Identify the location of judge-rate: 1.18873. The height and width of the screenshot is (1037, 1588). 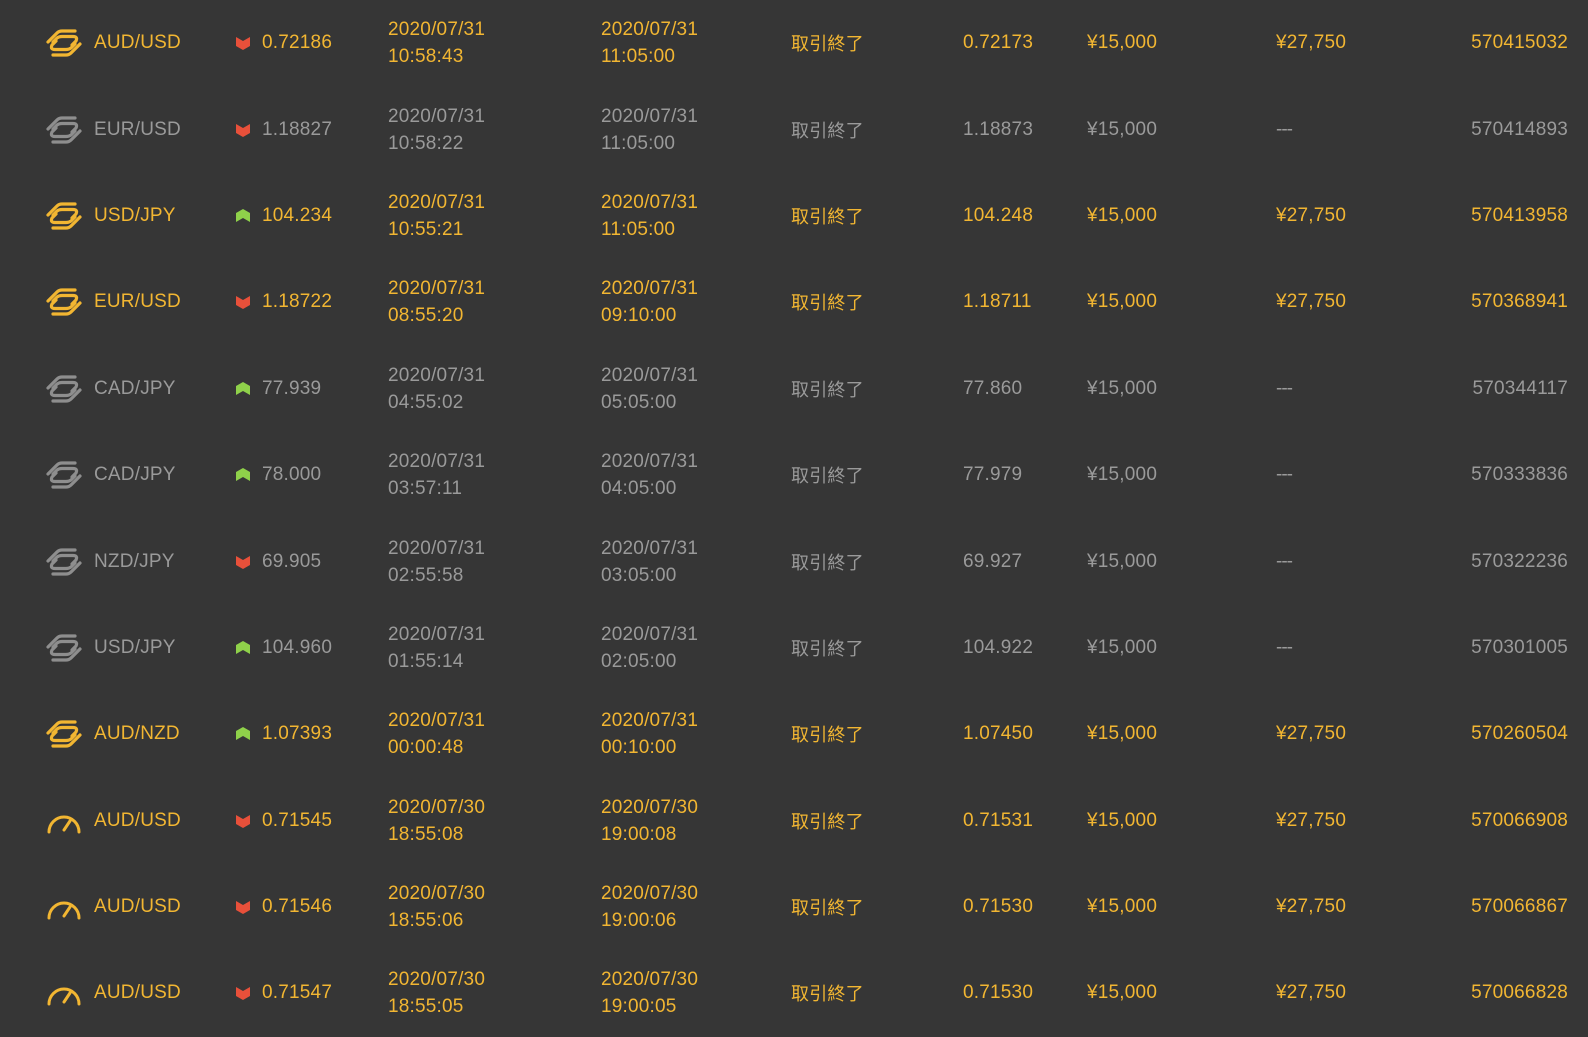
(998, 129).